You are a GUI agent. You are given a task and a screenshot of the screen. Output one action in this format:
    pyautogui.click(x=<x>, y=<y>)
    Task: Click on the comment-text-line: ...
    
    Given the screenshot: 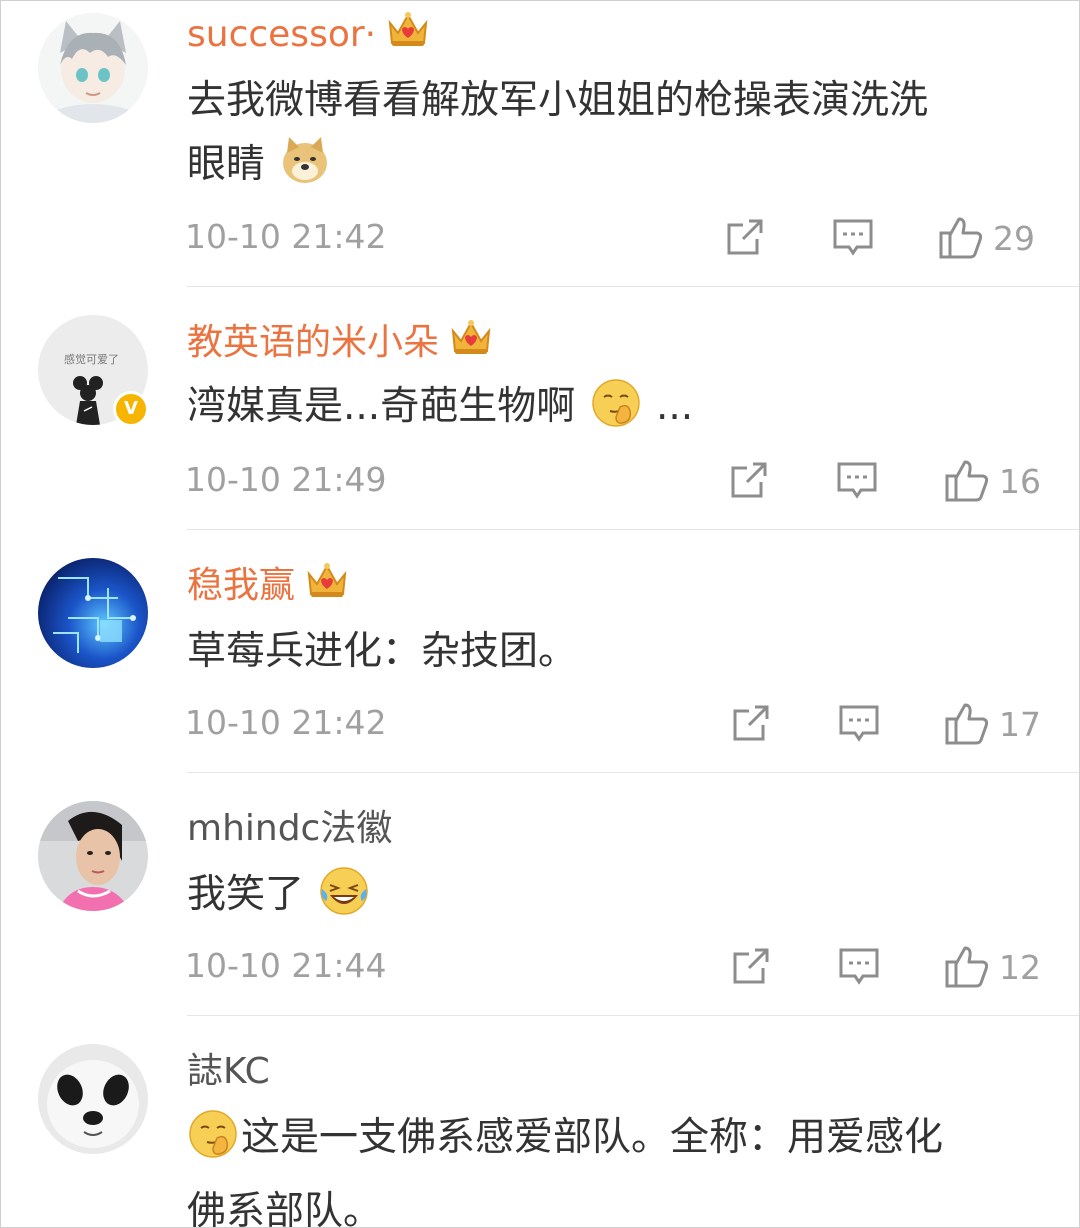 What is the action you would take?
    pyautogui.click(x=675, y=406)
    